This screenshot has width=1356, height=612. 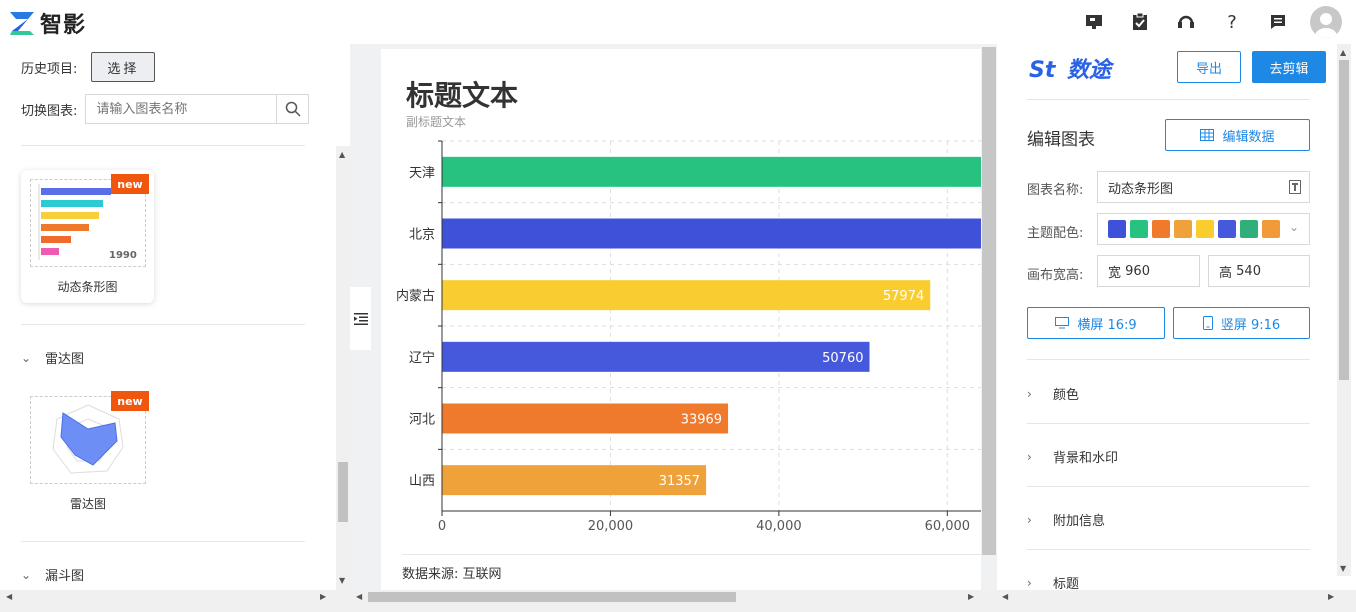 I want to click on canvas-height-input: 高 540, so click(x=1259, y=271).